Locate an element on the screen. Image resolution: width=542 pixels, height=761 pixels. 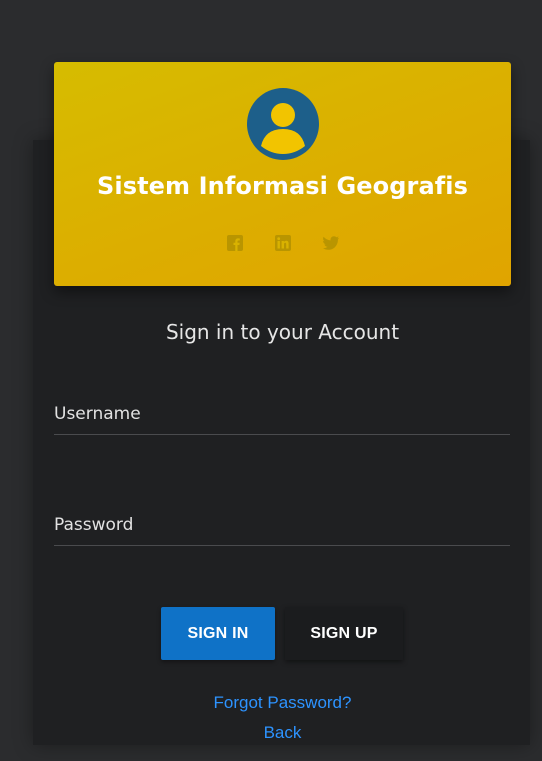
password-input is located at coordinates (282, 525).